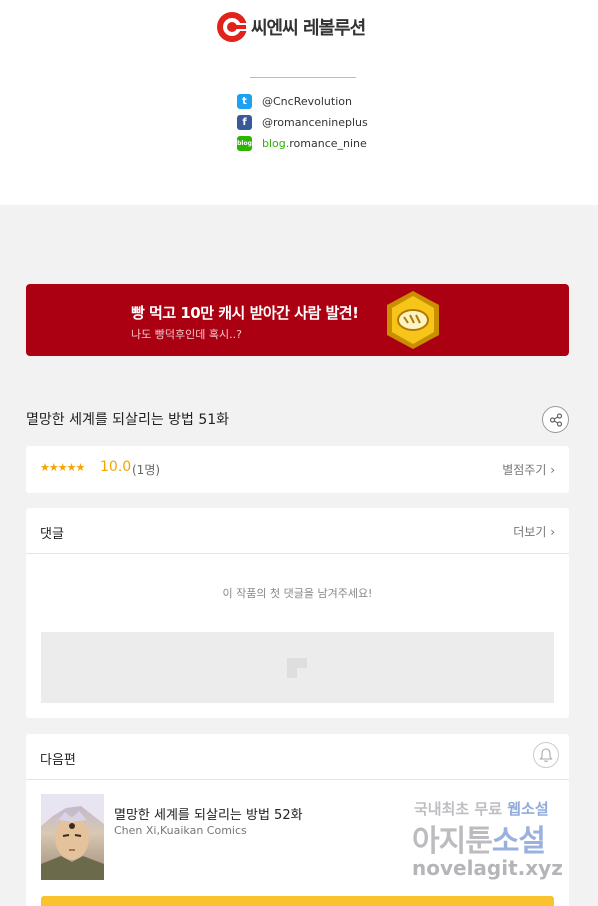 Image resolution: width=598 pixels, height=906 pixels. What do you see at coordinates (479, 841) in the screenshot?
I see `watermark-line2: 아지툰소설` at bounding box center [479, 841].